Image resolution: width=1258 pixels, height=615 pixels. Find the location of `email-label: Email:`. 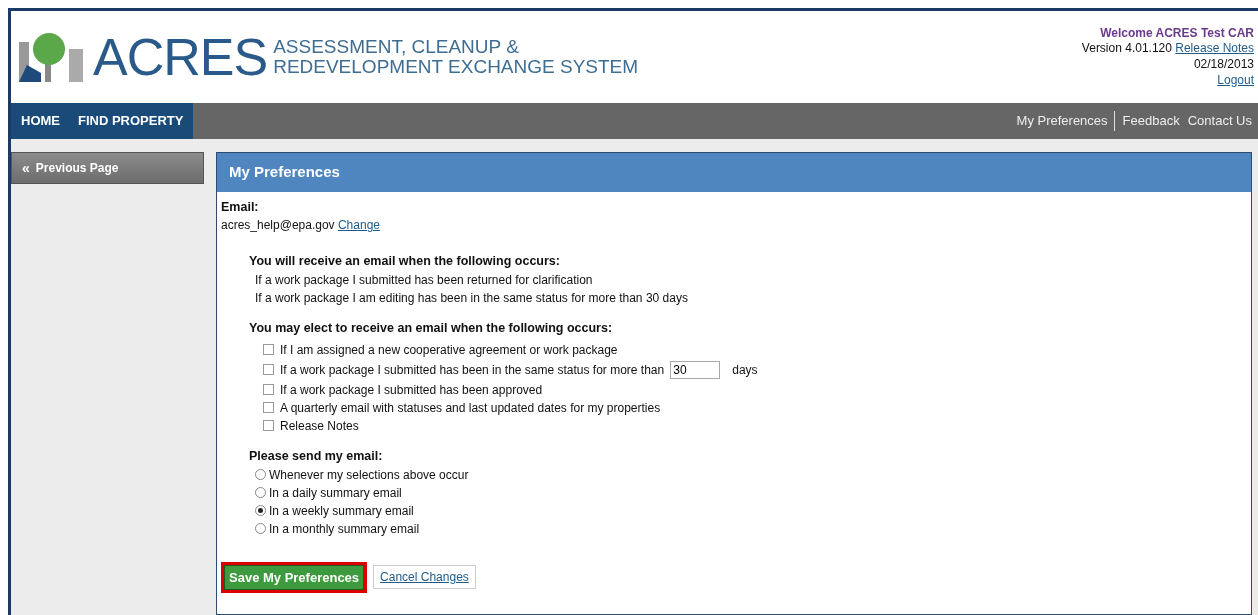

email-label: Email: is located at coordinates (240, 207).